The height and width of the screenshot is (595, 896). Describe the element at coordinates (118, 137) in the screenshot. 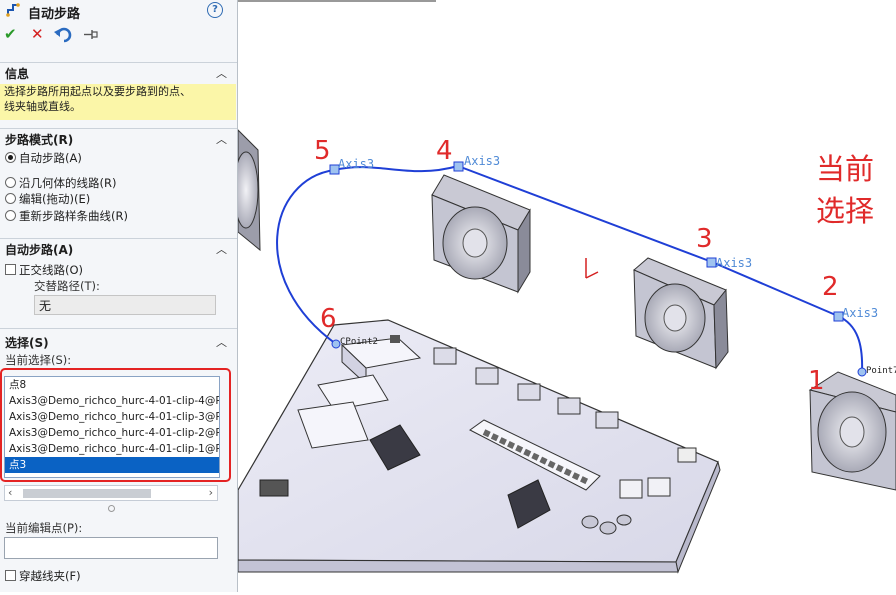

I see `route-mode-section-header: 步路模式(R) ︿` at that location.